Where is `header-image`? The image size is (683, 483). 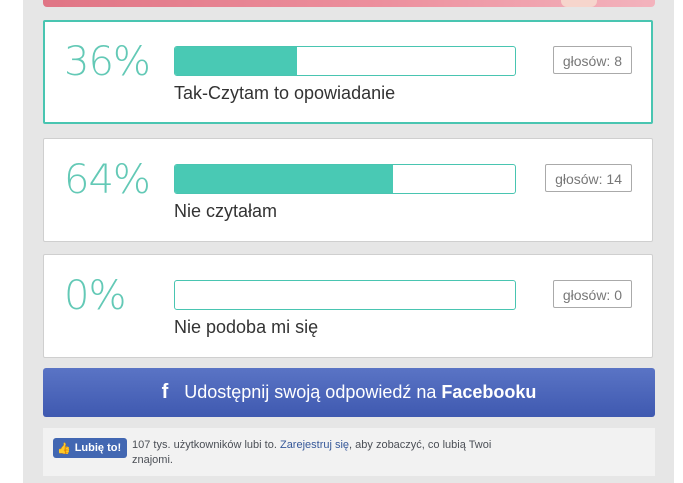
header-image is located at coordinates (349, 3).